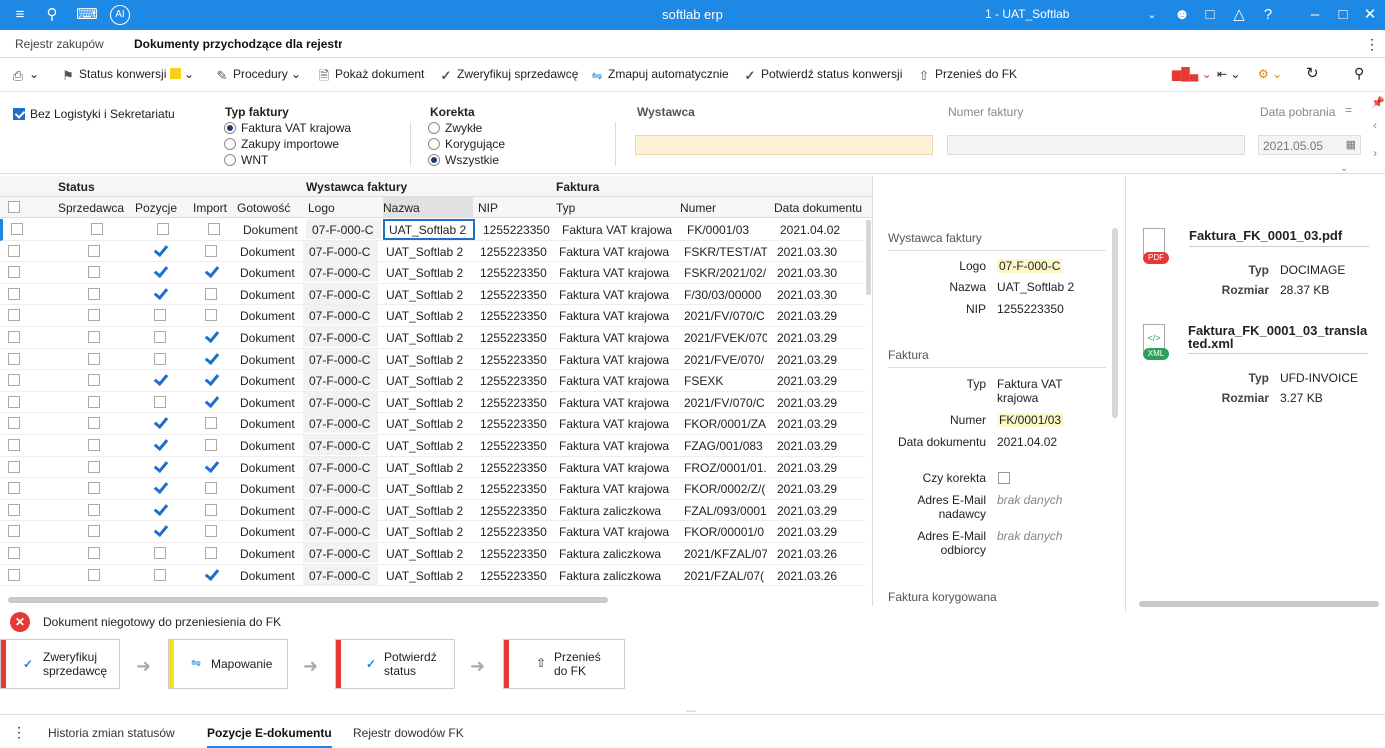 The image size is (1385, 748). I want to click on zmapuj-automatycznie-button: ⇋ Zmapuj automatycznie, so click(659, 75).